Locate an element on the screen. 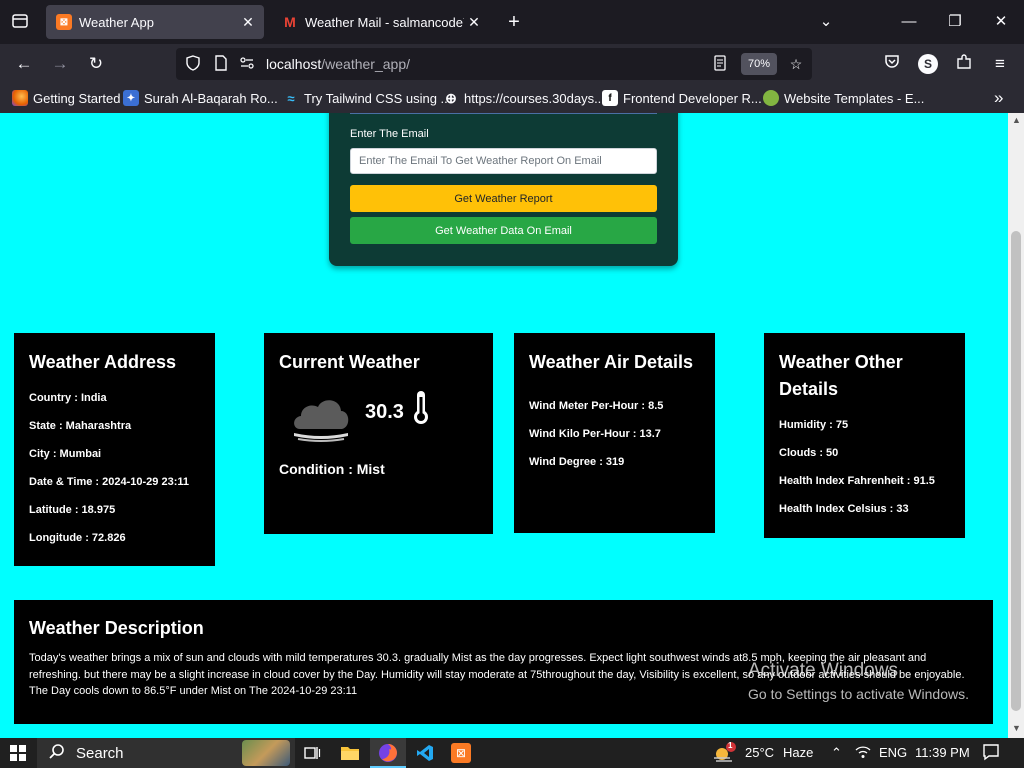  card-title: Weather Address is located at coordinates (103, 362).